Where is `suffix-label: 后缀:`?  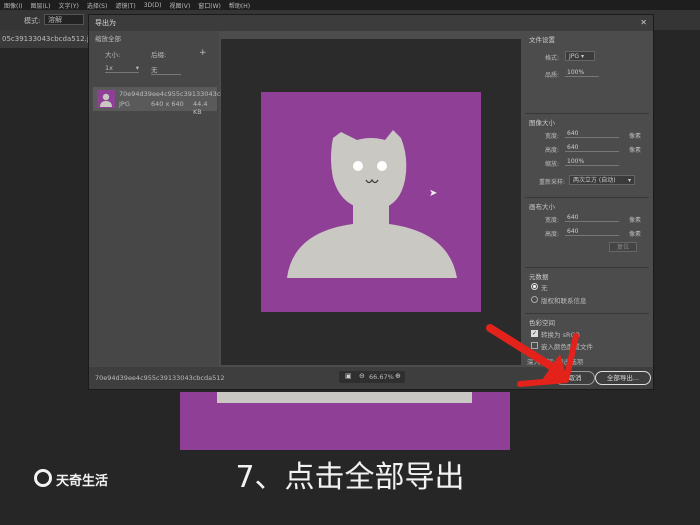 suffix-label: 后缀: is located at coordinates (159, 55).